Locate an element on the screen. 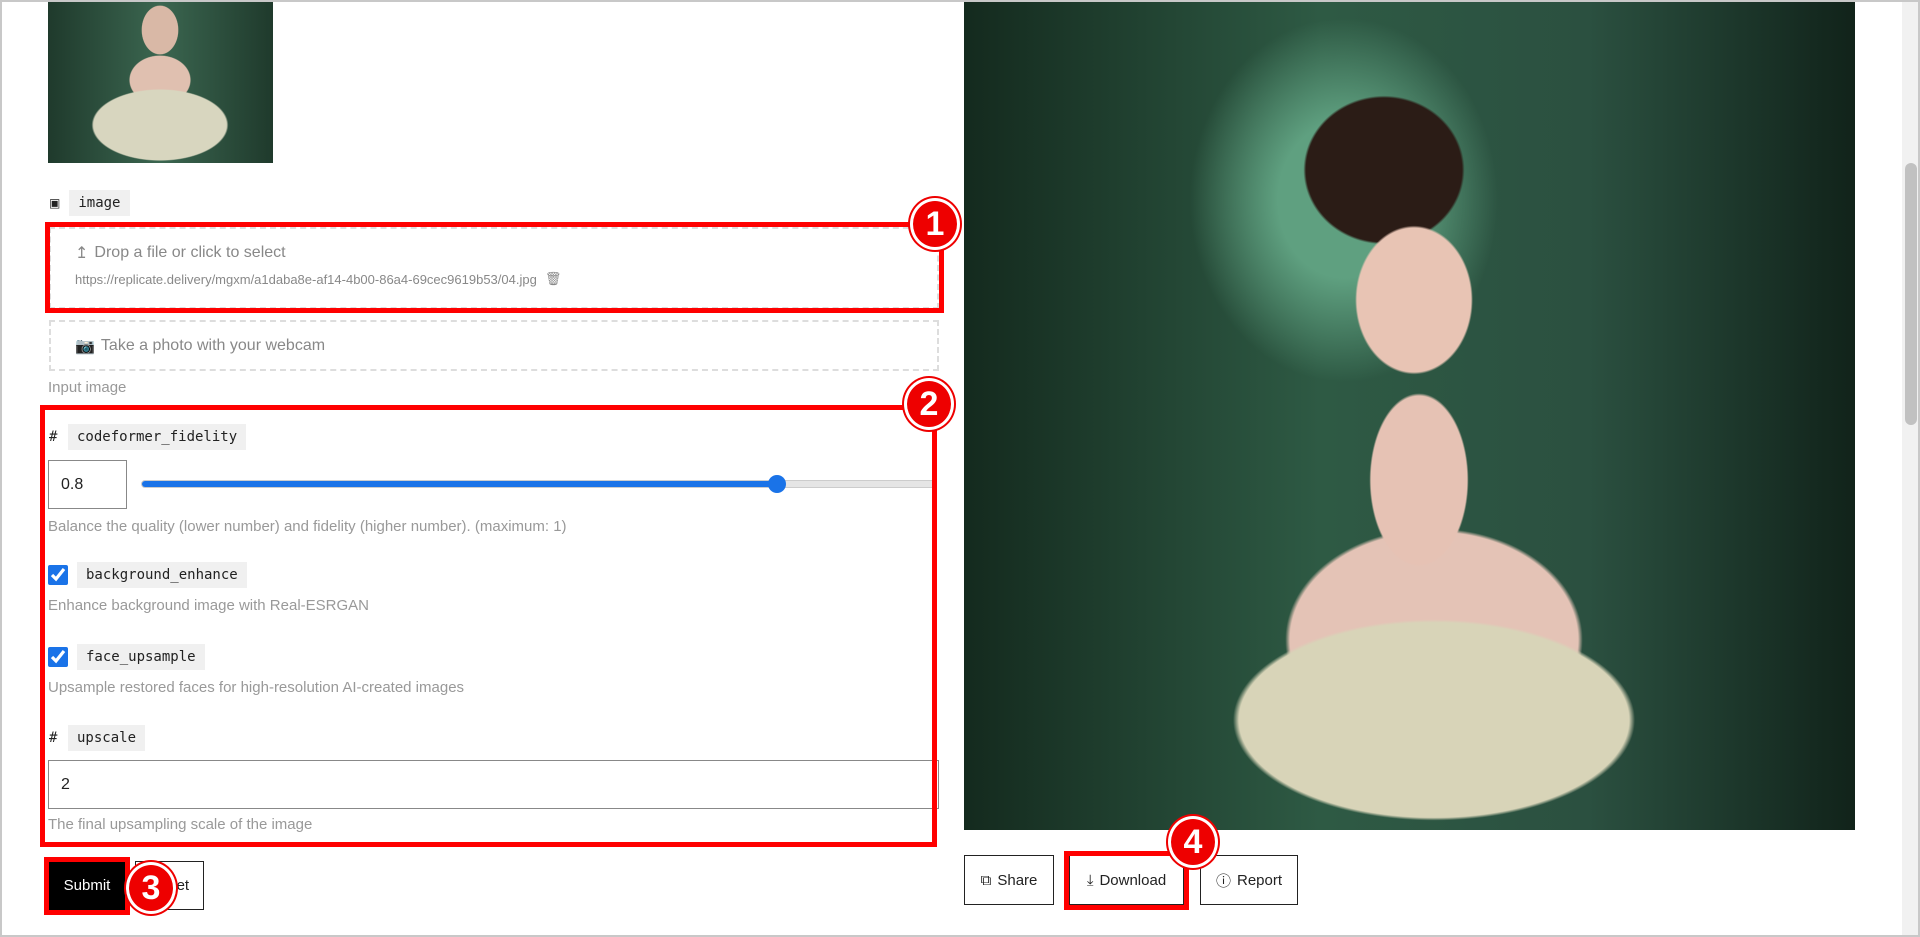 The height and width of the screenshot is (937, 1920). annotation-badge-1: 1 is located at coordinates (935, 224).